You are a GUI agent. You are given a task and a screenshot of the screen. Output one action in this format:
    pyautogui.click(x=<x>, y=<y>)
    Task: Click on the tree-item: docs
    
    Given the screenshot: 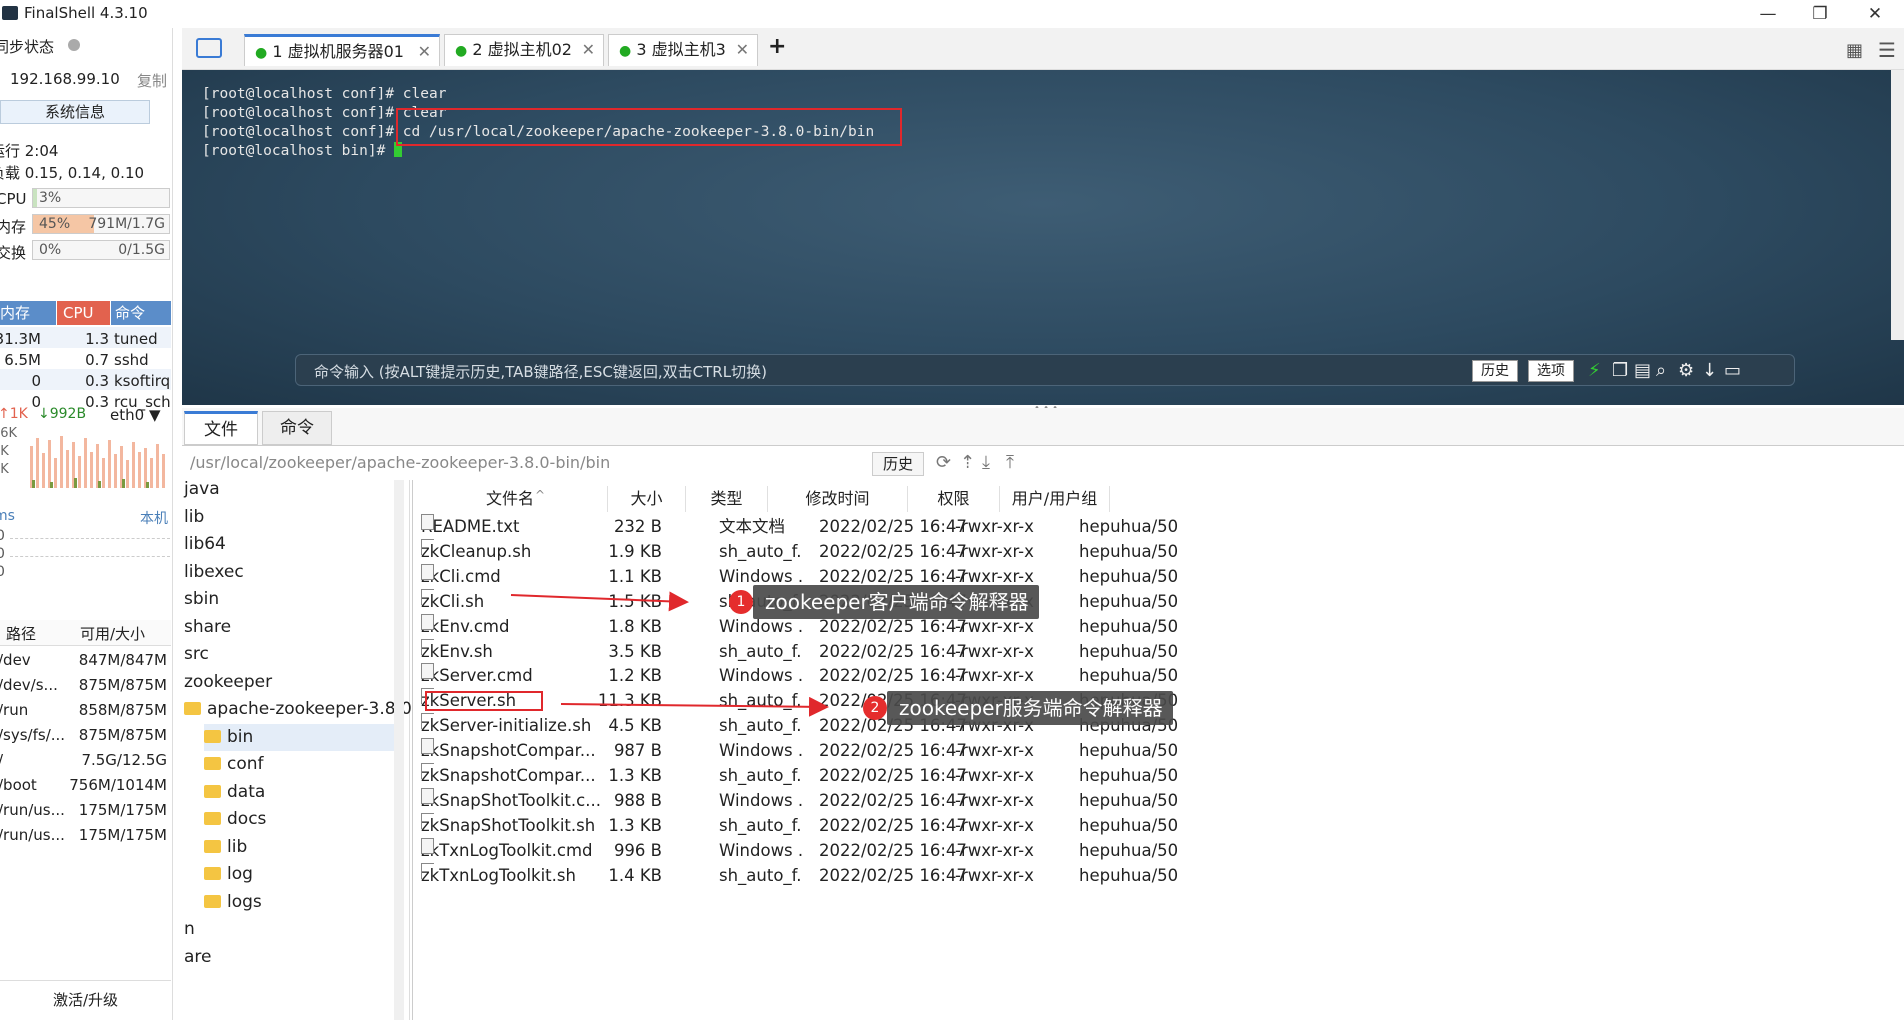 What is the action you would take?
    pyautogui.click(x=235, y=819)
    